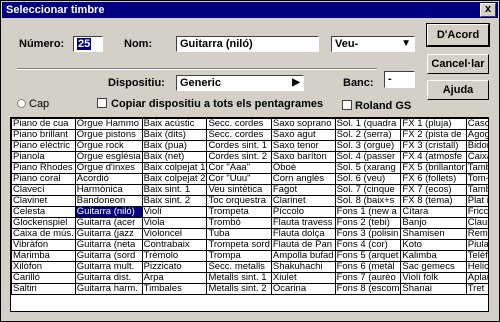 This screenshot has height=322, width=500. What do you see at coordinates (303, 190) in the screenshot?
I see `instrument-cell: Fagot` at bounding box center [303, 190].